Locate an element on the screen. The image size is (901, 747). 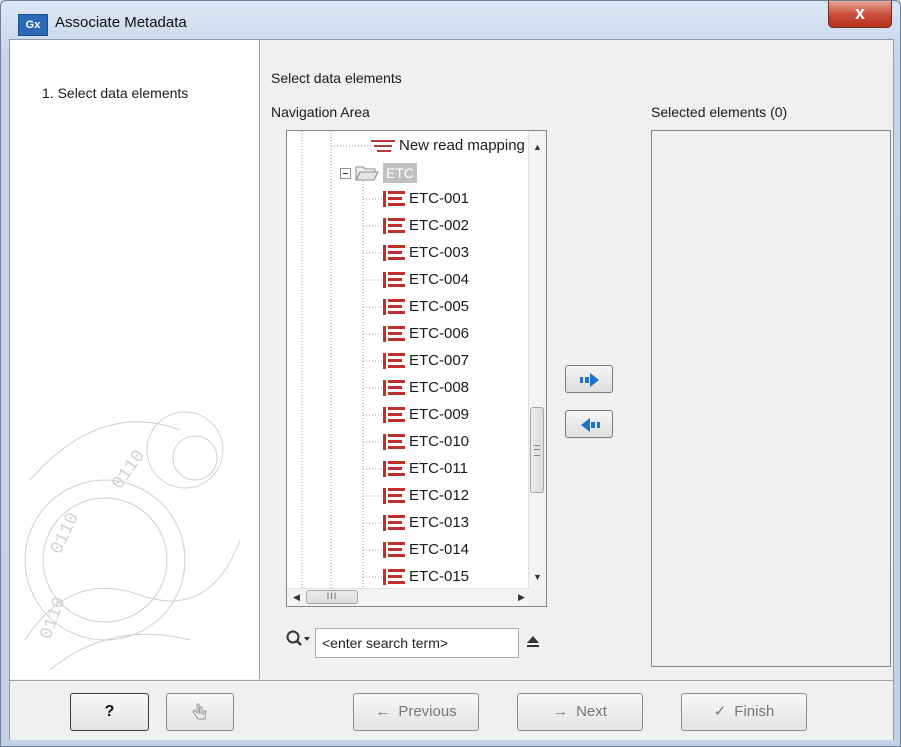
tree-item-sequence: ETC-001 is located at coordinates (426, 199).